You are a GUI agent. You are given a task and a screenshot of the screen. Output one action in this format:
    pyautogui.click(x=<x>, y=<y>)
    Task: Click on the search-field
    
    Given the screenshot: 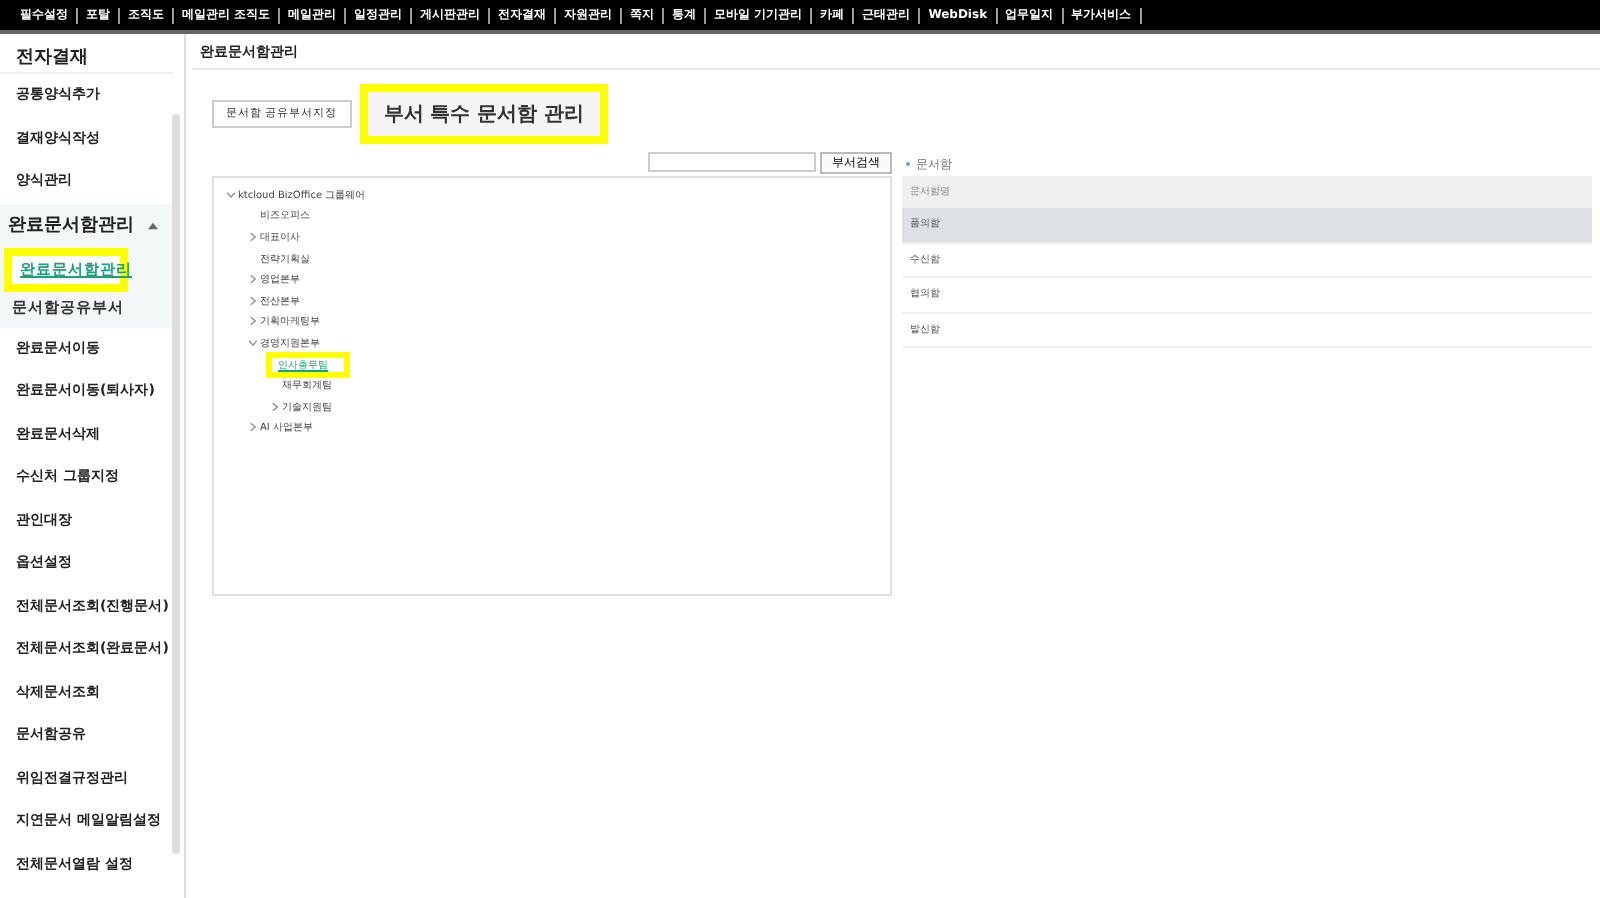 What is the action you would take?
    pyautogui.click(x=732, y=162)
    